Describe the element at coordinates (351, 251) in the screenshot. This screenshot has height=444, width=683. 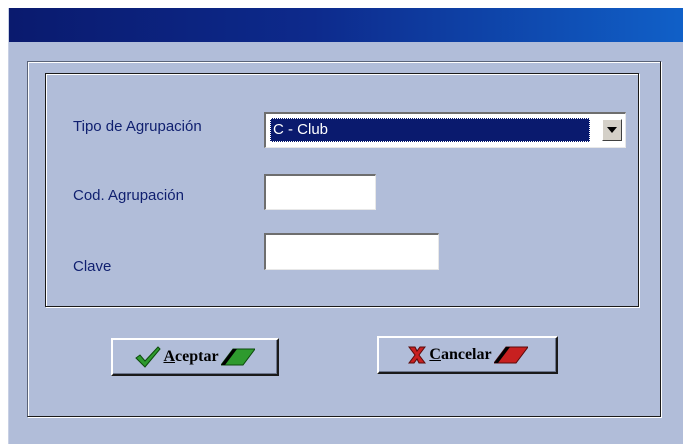
I see `clave-field` at that location.